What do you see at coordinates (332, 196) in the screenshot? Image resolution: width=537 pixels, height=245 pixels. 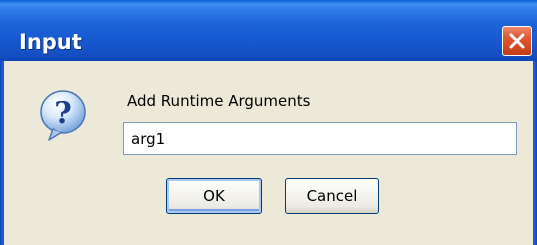 I see `cancel-button: Cancel` at bounding box center [332, 196].